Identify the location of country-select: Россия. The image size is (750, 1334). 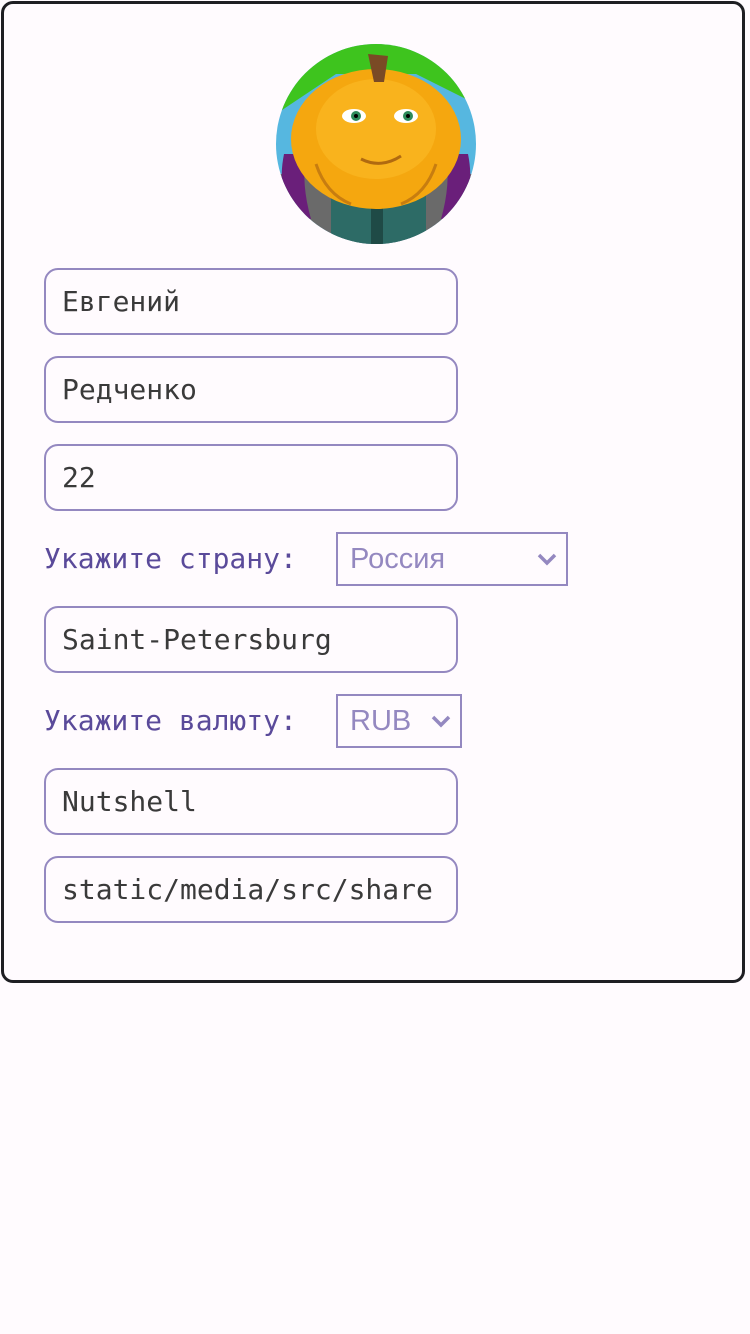
(452, 559).